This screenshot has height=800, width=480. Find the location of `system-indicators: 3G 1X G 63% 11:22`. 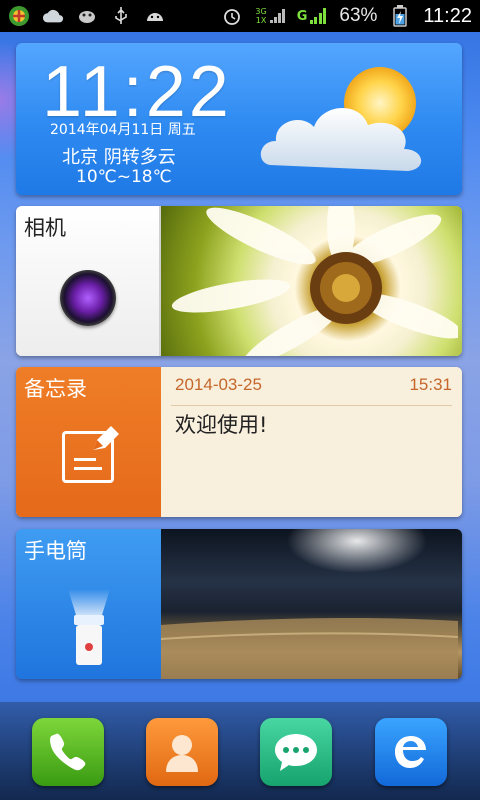

system-indicators: 3G 1X G 63% 11:22 is located at coordinates (346, 16).